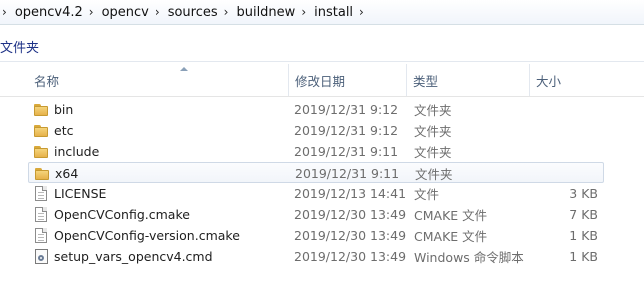  What do you see at coordinates (586, 80) in the screenshot?
I see `column-header-size: 大小` at bounding box center [586, 80].